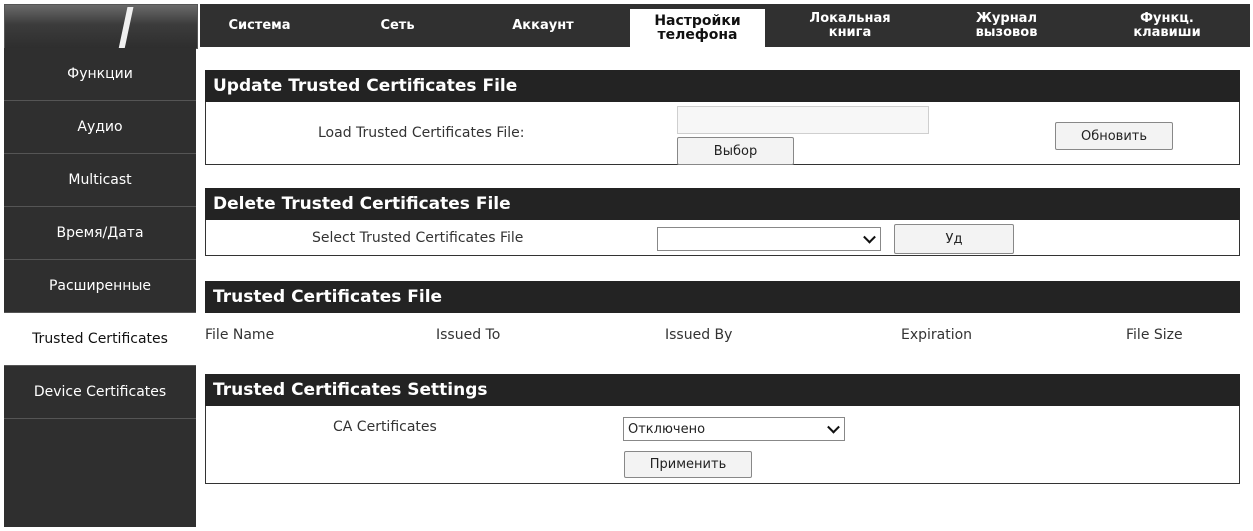 This screenshot has width=1253, height=531. I want to click on brand-logo, so click(101, 26).